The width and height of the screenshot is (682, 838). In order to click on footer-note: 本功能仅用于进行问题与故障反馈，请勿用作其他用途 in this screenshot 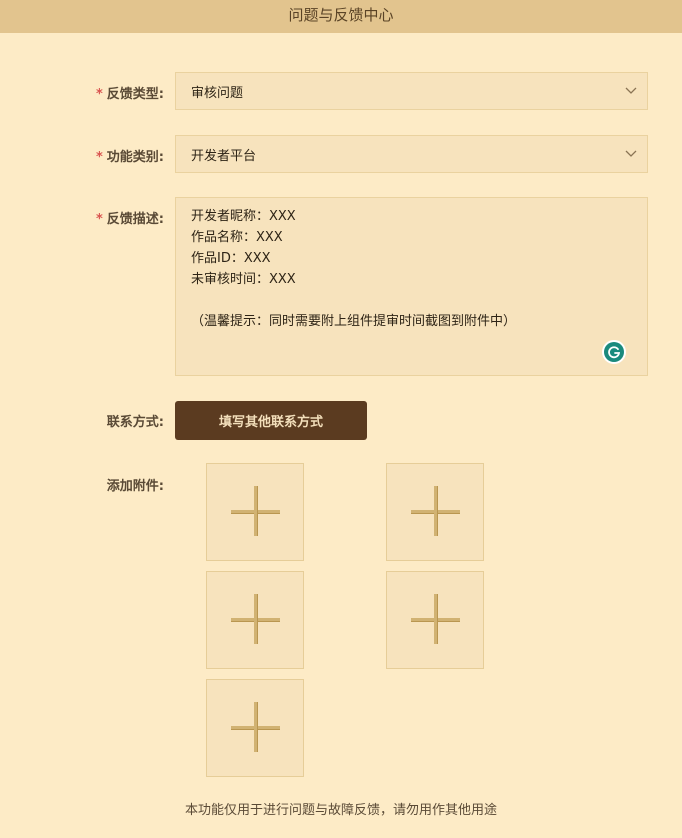, I will do `click(340, 810)`.